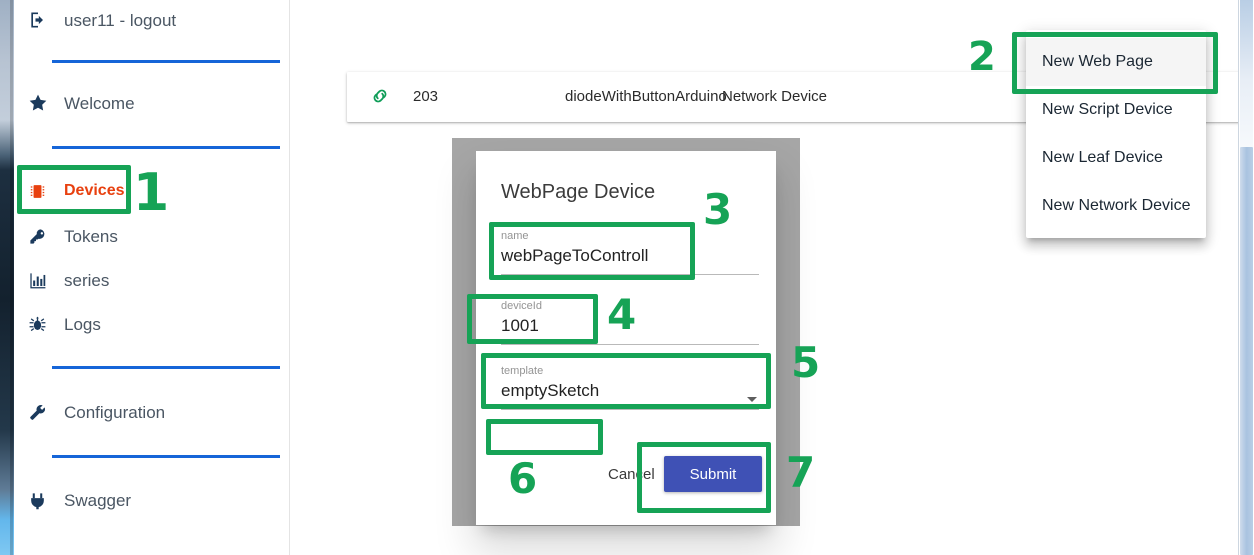 The width and height of the screenshot is (1254, 555). What do you see at coordinates (515, 236) in the screenshot?
I see `name-field-label: name` at bounding box center [515, 236].